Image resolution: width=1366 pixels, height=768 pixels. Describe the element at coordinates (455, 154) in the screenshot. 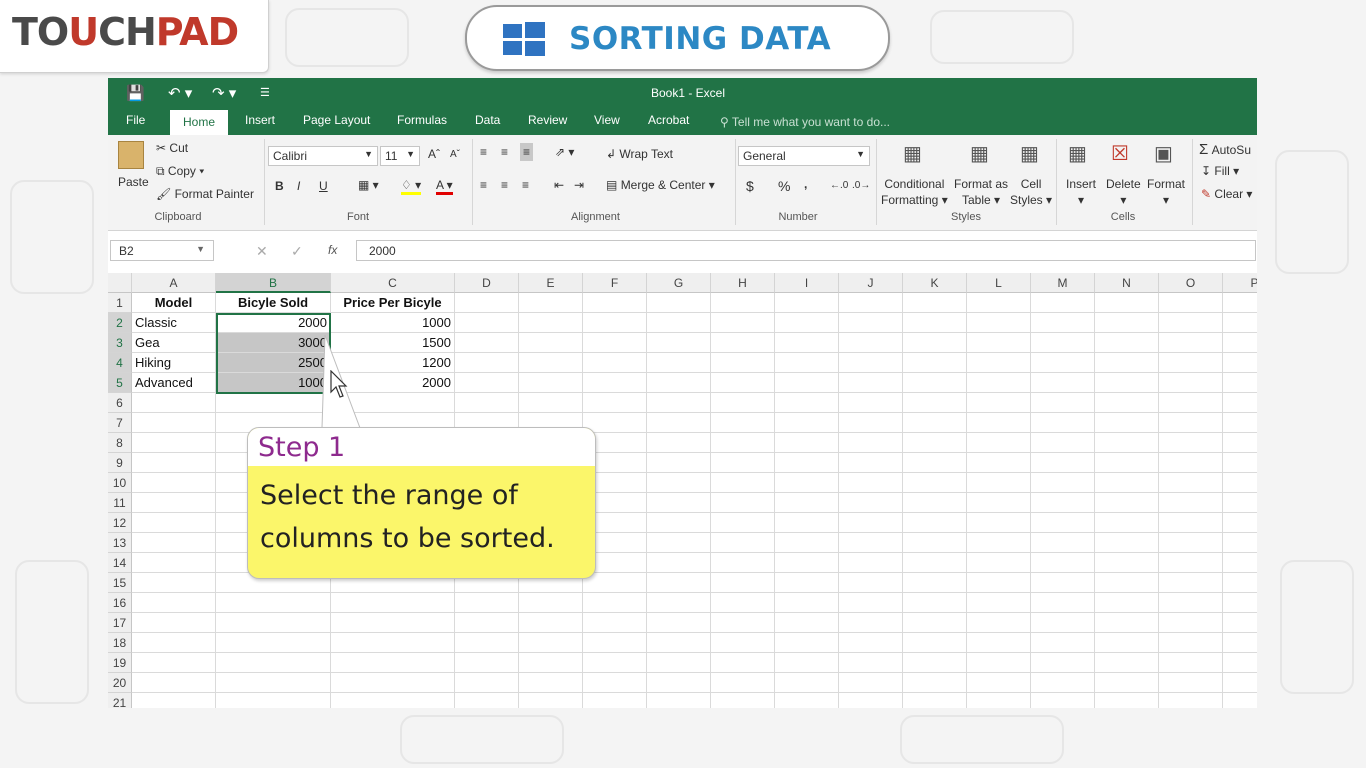

I see `decrease-font-icon: Aˇ` at that location.